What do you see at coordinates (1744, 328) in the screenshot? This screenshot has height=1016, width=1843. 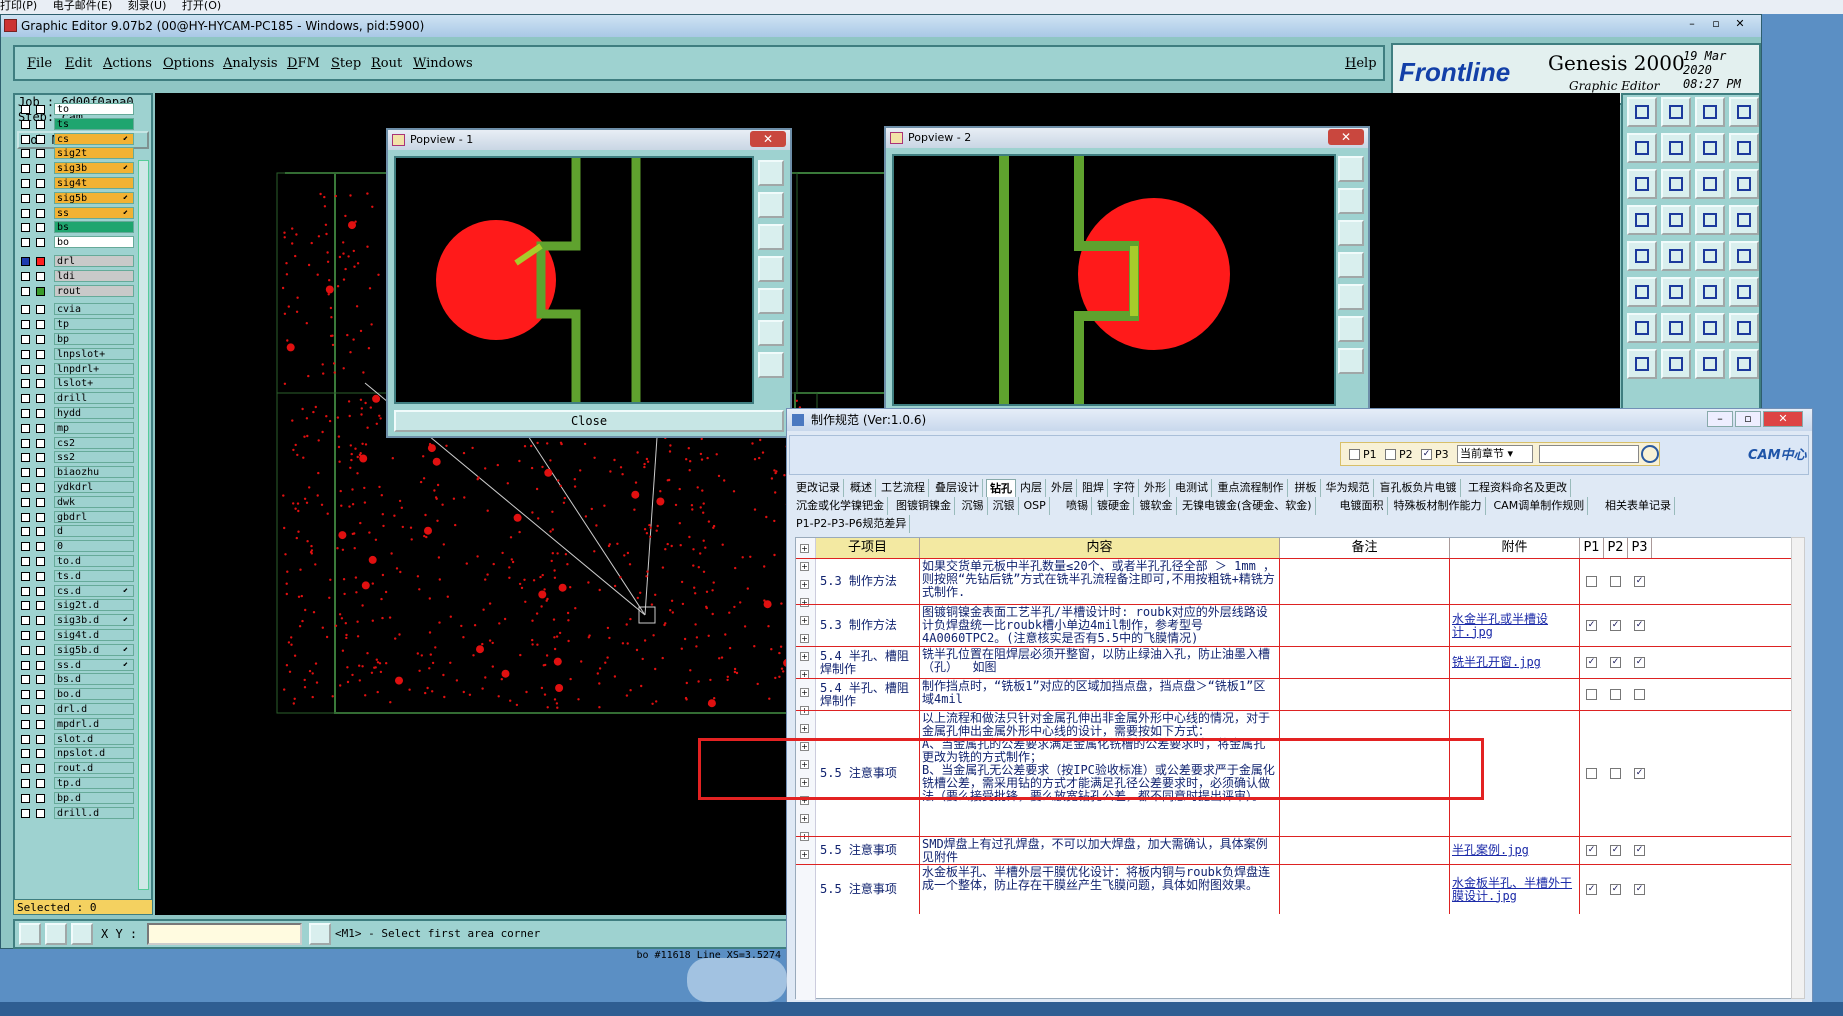 I see `mirror-icon` at bounding box center [1744, 328].